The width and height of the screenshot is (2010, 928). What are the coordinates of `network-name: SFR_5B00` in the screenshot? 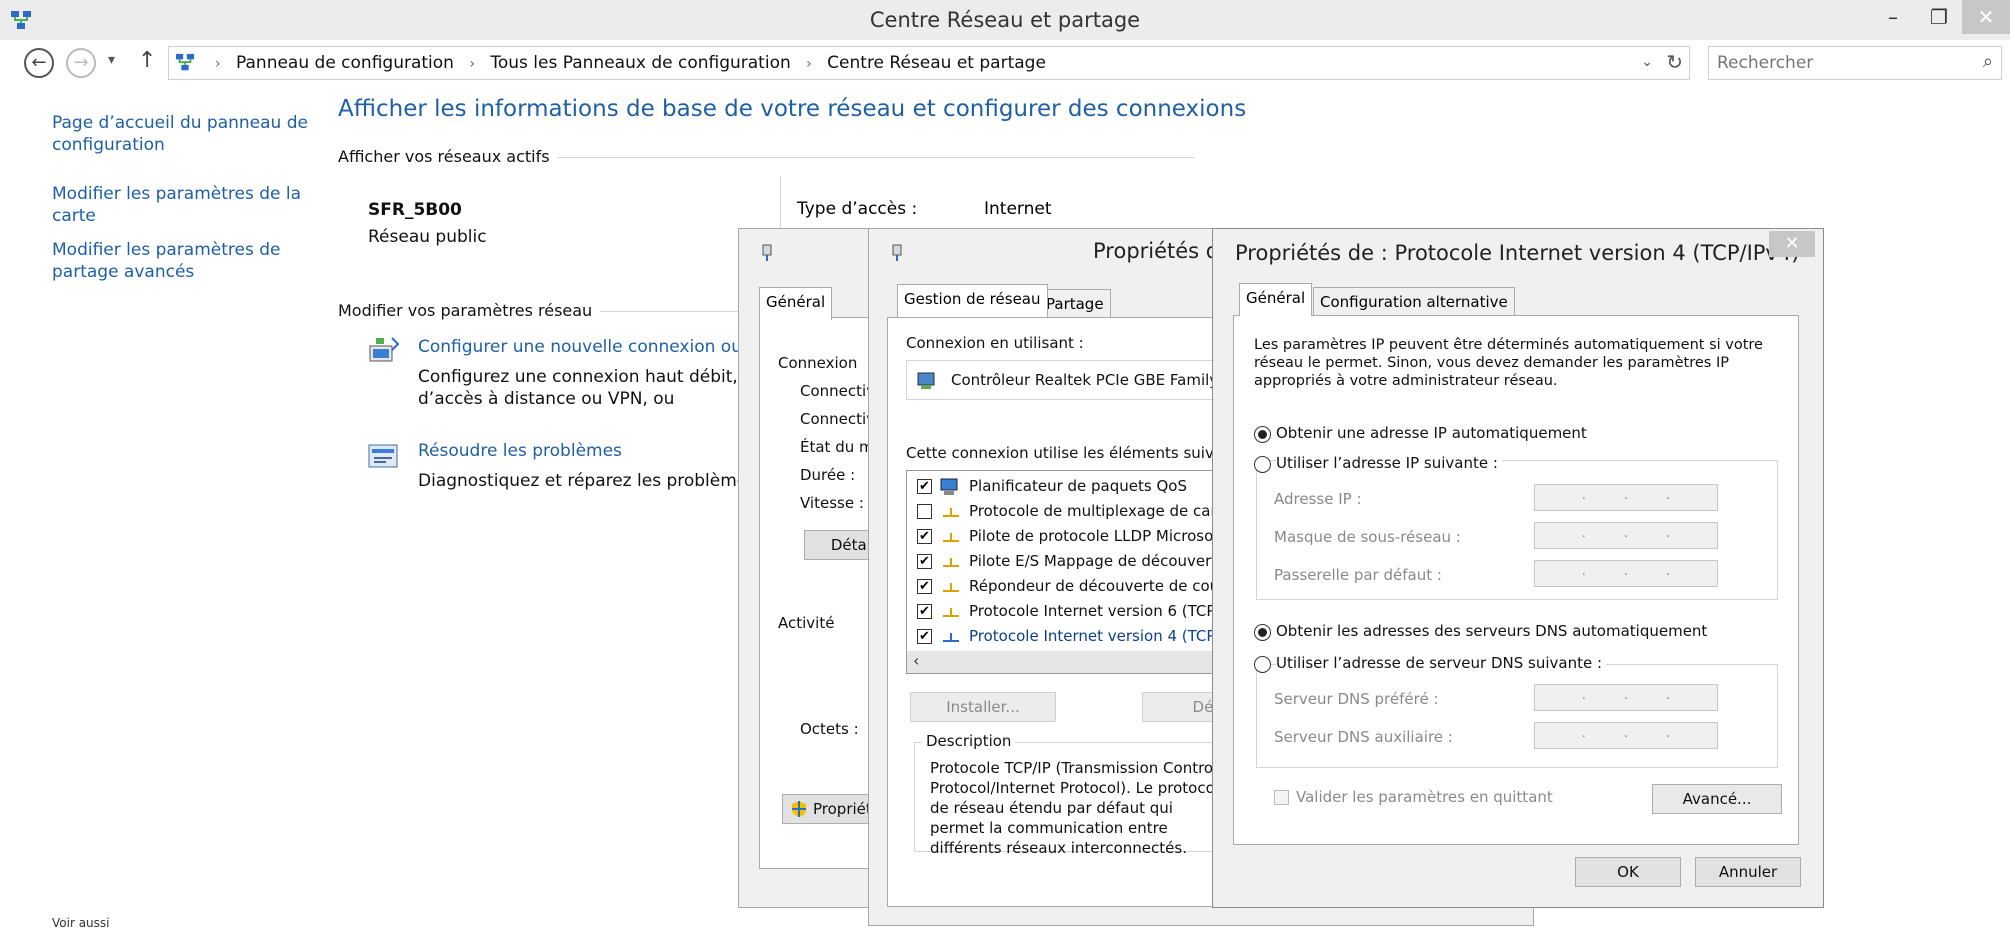 It's located at (415, 210).